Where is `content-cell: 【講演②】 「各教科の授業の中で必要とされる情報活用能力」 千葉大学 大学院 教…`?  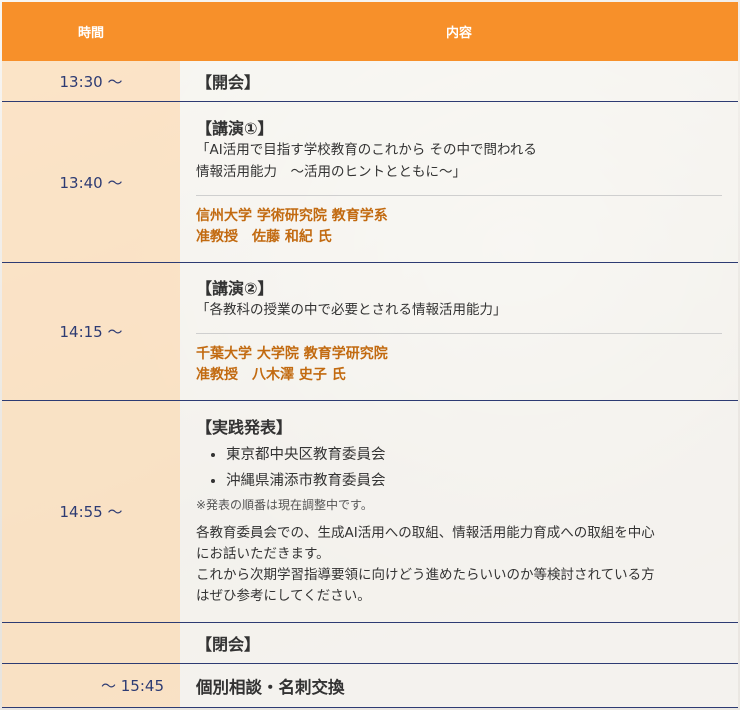 content-cell: 【講演②】 「各教科の授業の中で必要とされる情報活用能力」 千葉大学 大学院 教… is located at coordinates (459, 331).